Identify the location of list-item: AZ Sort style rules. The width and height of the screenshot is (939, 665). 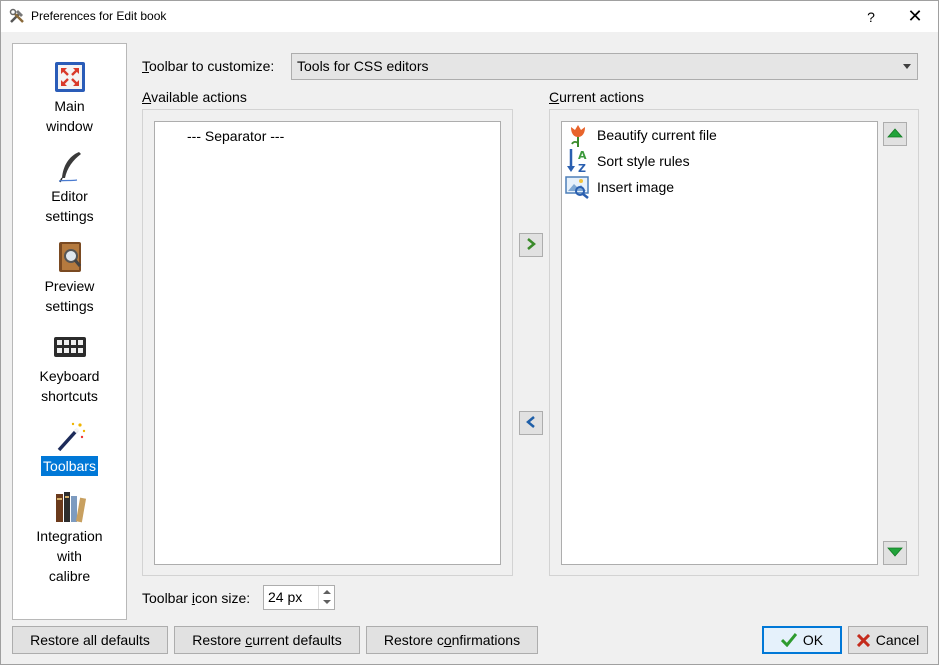
(626, 161).